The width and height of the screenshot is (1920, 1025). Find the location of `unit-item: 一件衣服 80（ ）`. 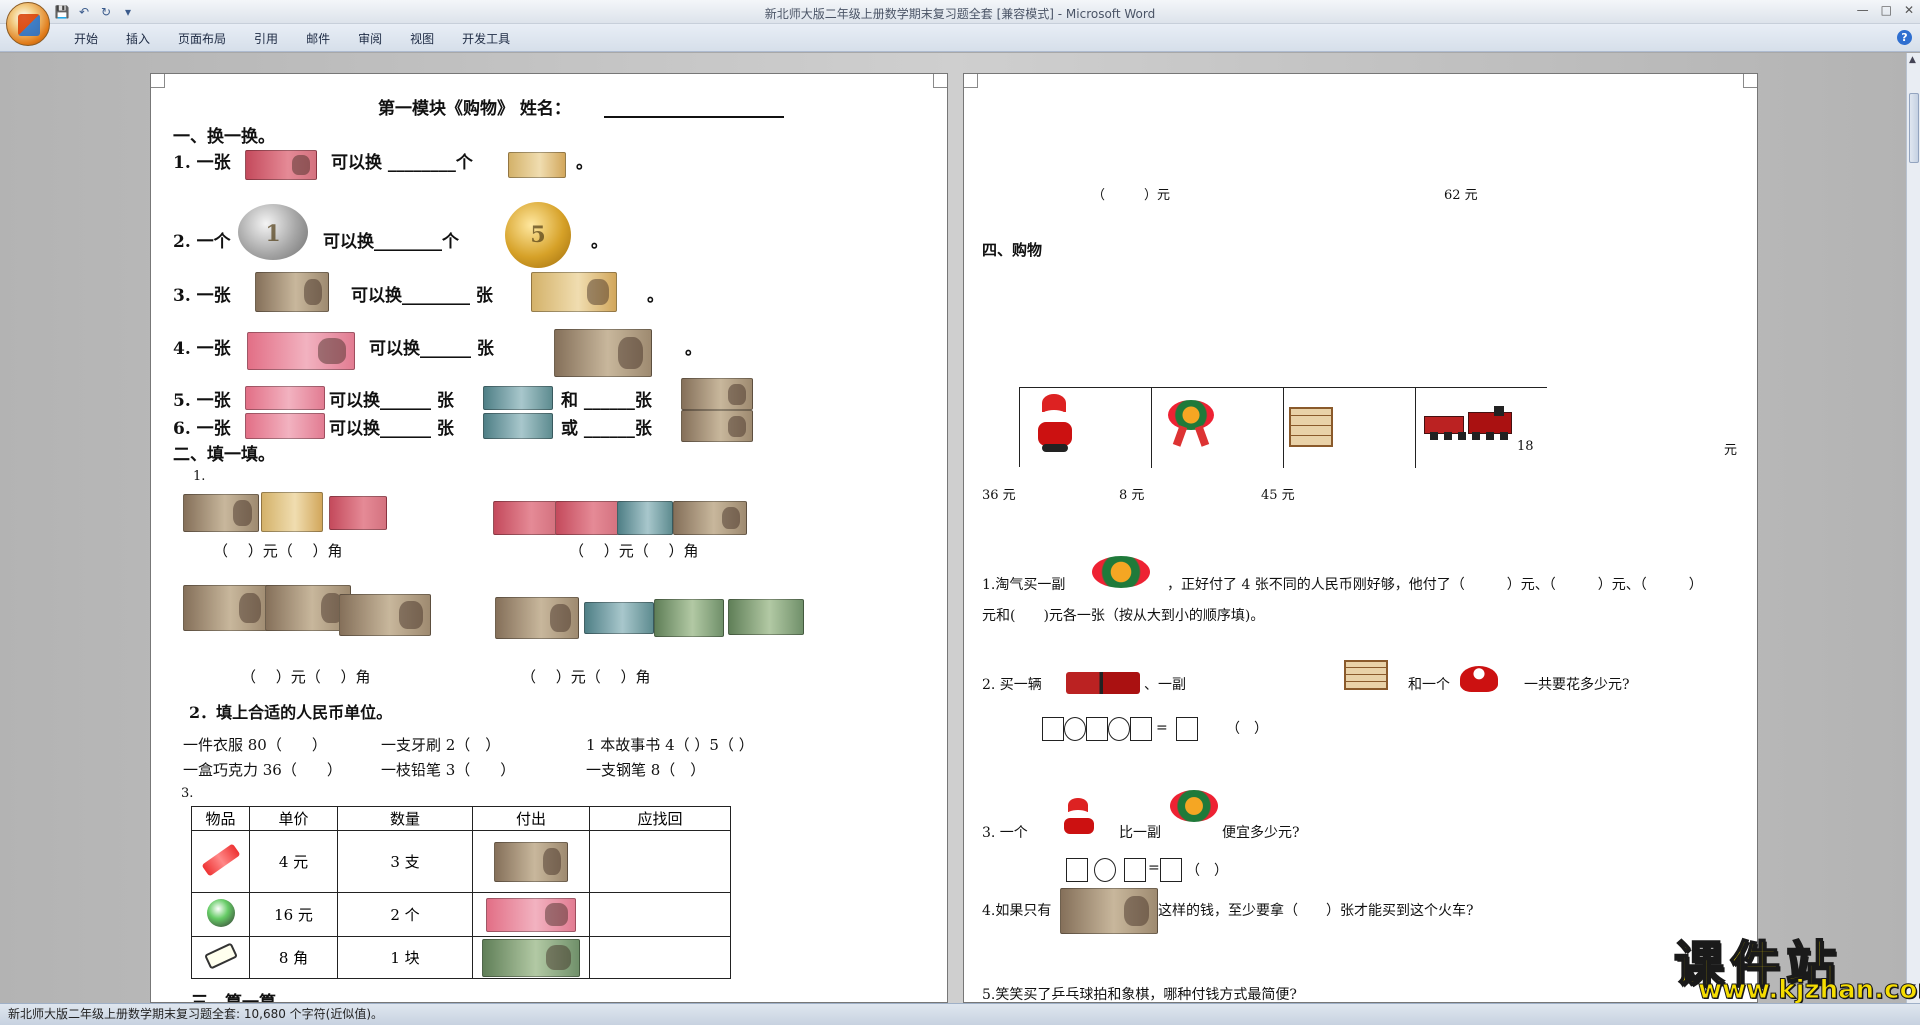

unit-item: 一件衣服 80（ ） is located at coordinates (255, 745).